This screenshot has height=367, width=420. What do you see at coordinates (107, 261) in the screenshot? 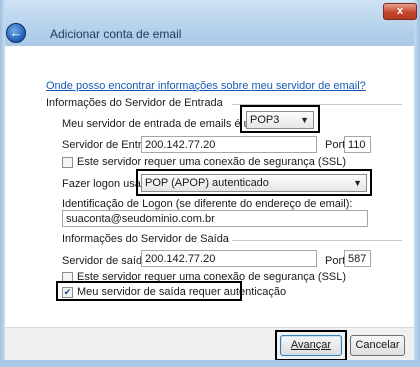
I see `outgoing-server-label: Servidor de saída:` at bounding box center [107, 261].